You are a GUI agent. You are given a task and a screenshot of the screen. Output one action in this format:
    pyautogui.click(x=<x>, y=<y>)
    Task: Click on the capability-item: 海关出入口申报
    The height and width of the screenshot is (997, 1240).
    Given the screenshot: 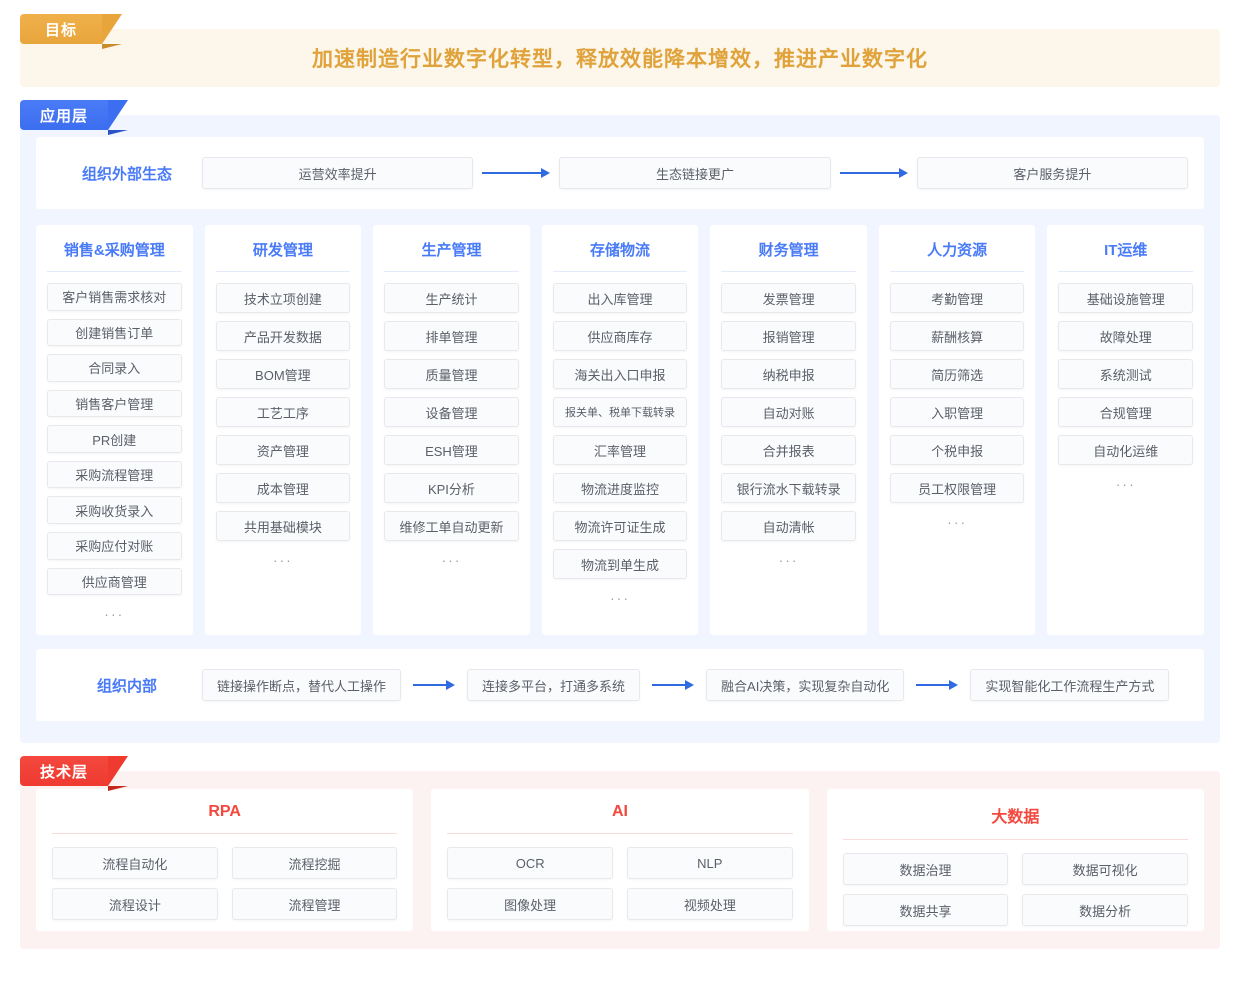 What is the action you would take?
    pyautogui.click(x=620, y=374)
    